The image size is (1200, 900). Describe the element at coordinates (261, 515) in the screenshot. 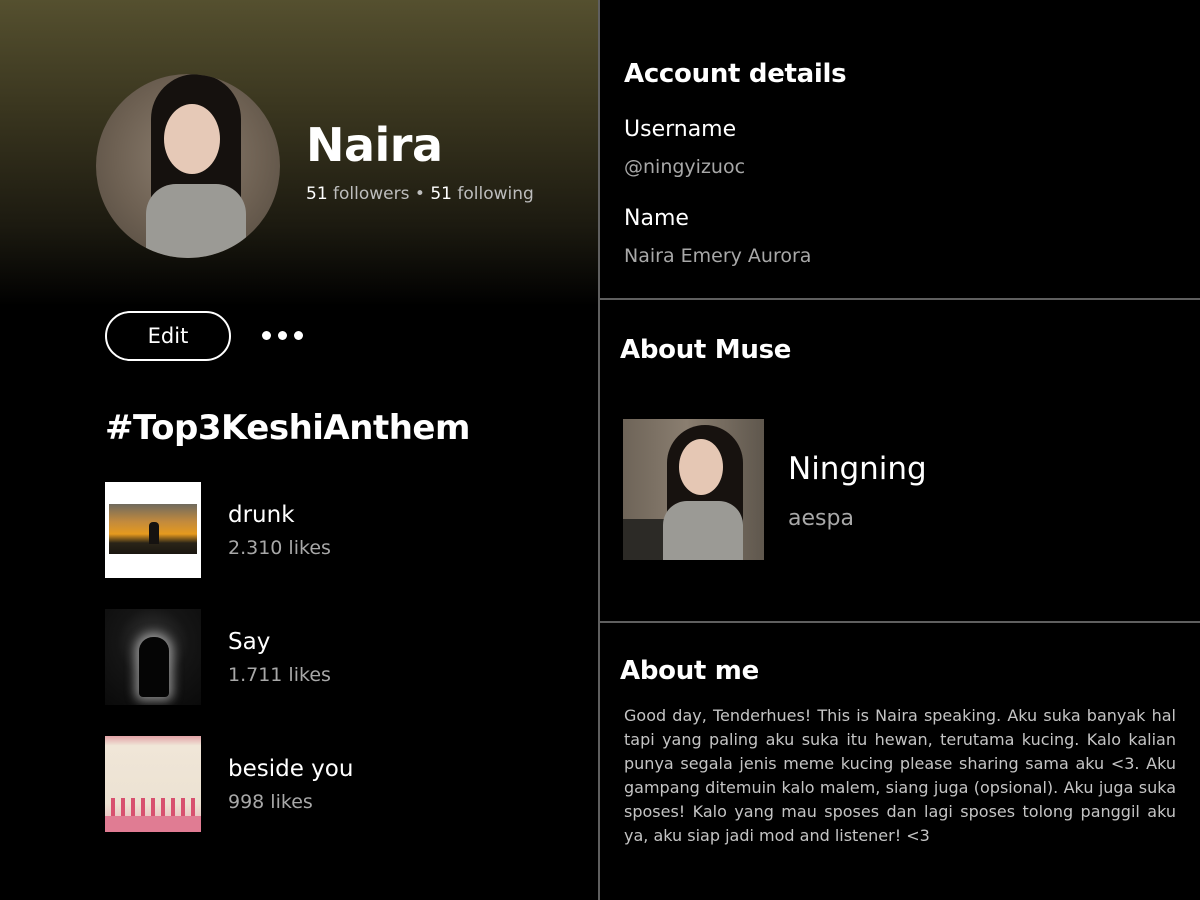

I see `track-title: drunk` at that location.